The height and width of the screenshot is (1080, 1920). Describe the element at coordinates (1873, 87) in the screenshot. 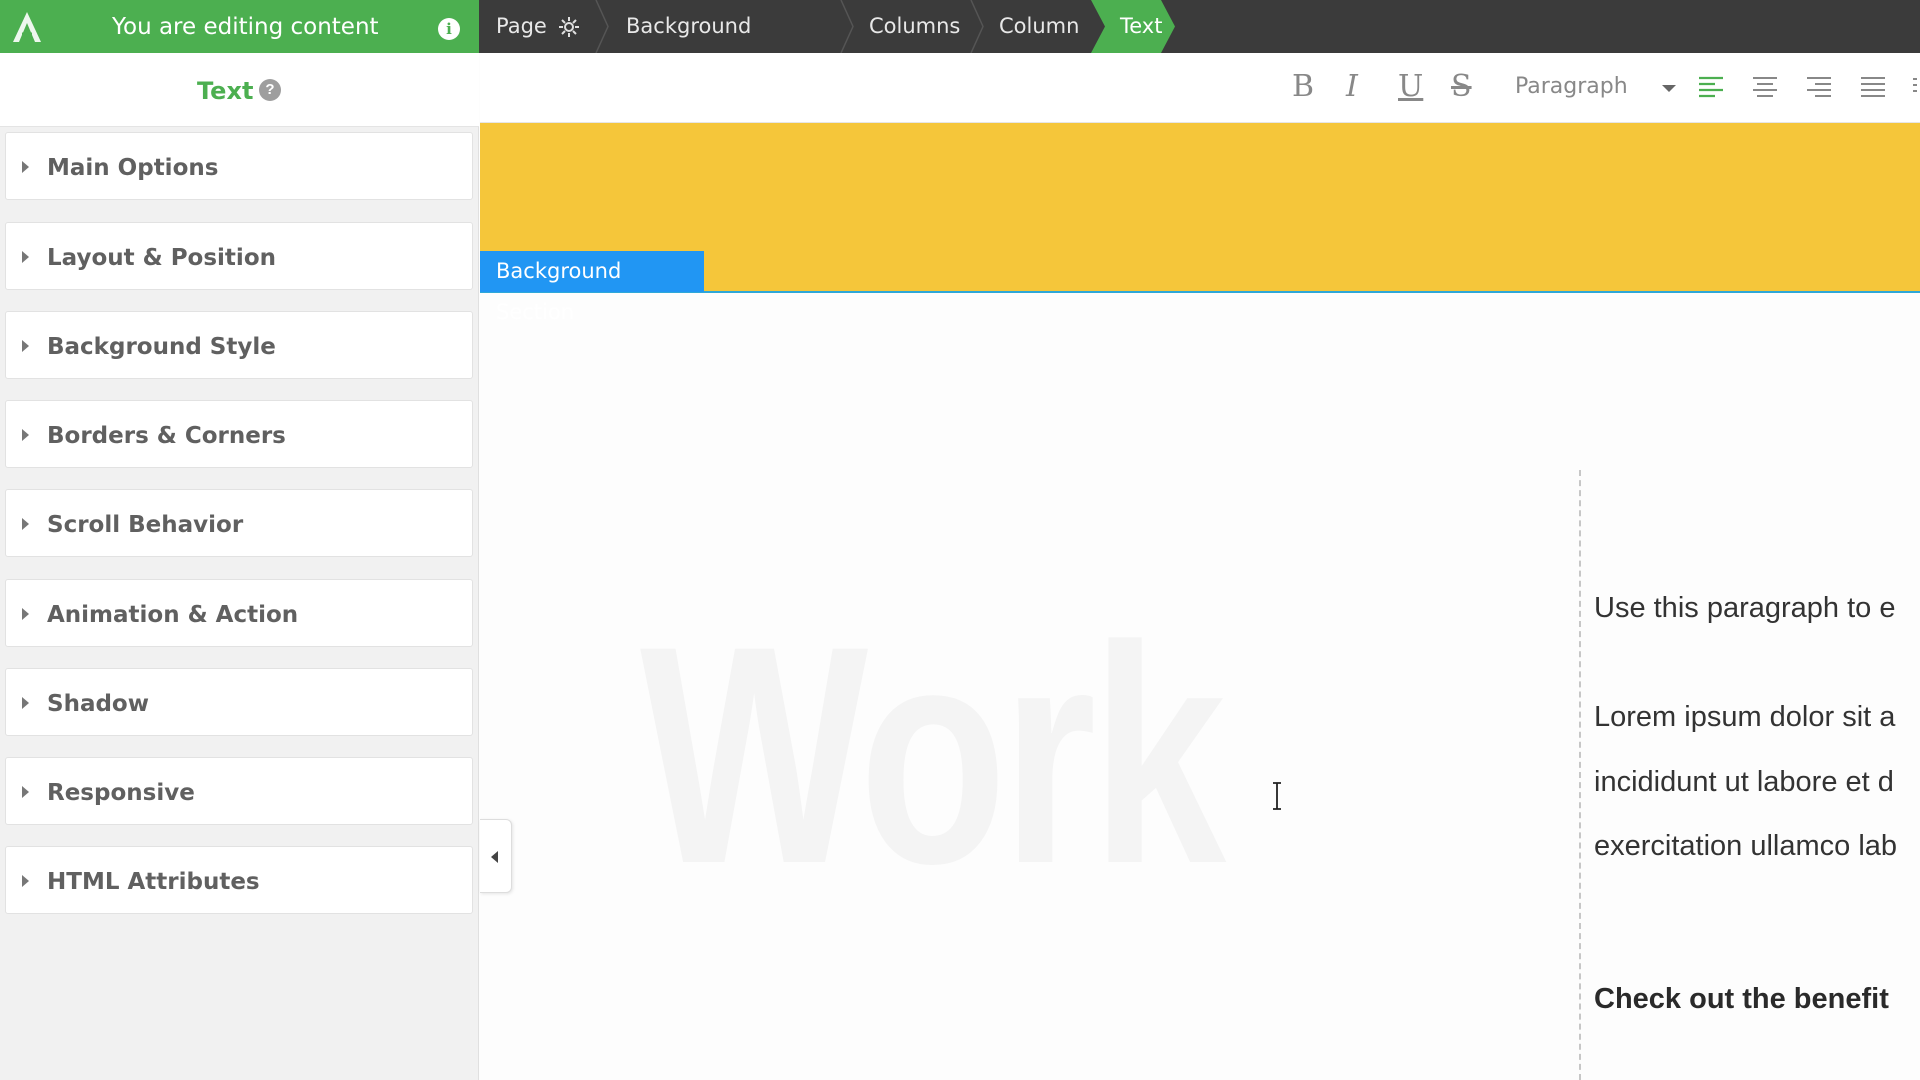

I see `align-justify-icon` at that location.